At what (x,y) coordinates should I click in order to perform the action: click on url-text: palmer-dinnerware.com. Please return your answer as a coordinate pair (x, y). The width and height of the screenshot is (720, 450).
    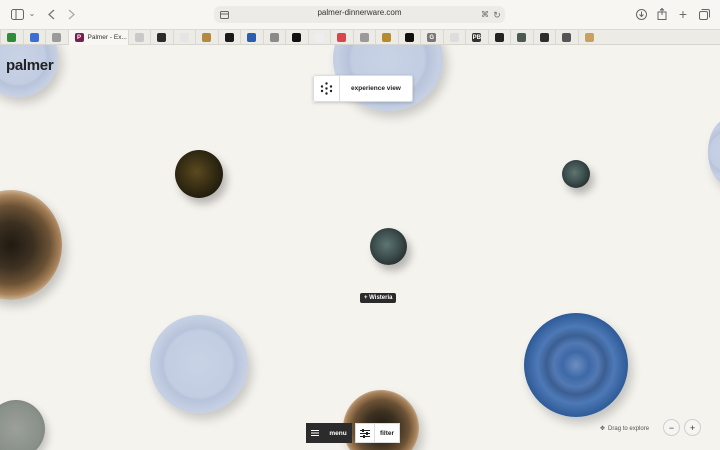
    Looking at the image, I should click on (359, 12).